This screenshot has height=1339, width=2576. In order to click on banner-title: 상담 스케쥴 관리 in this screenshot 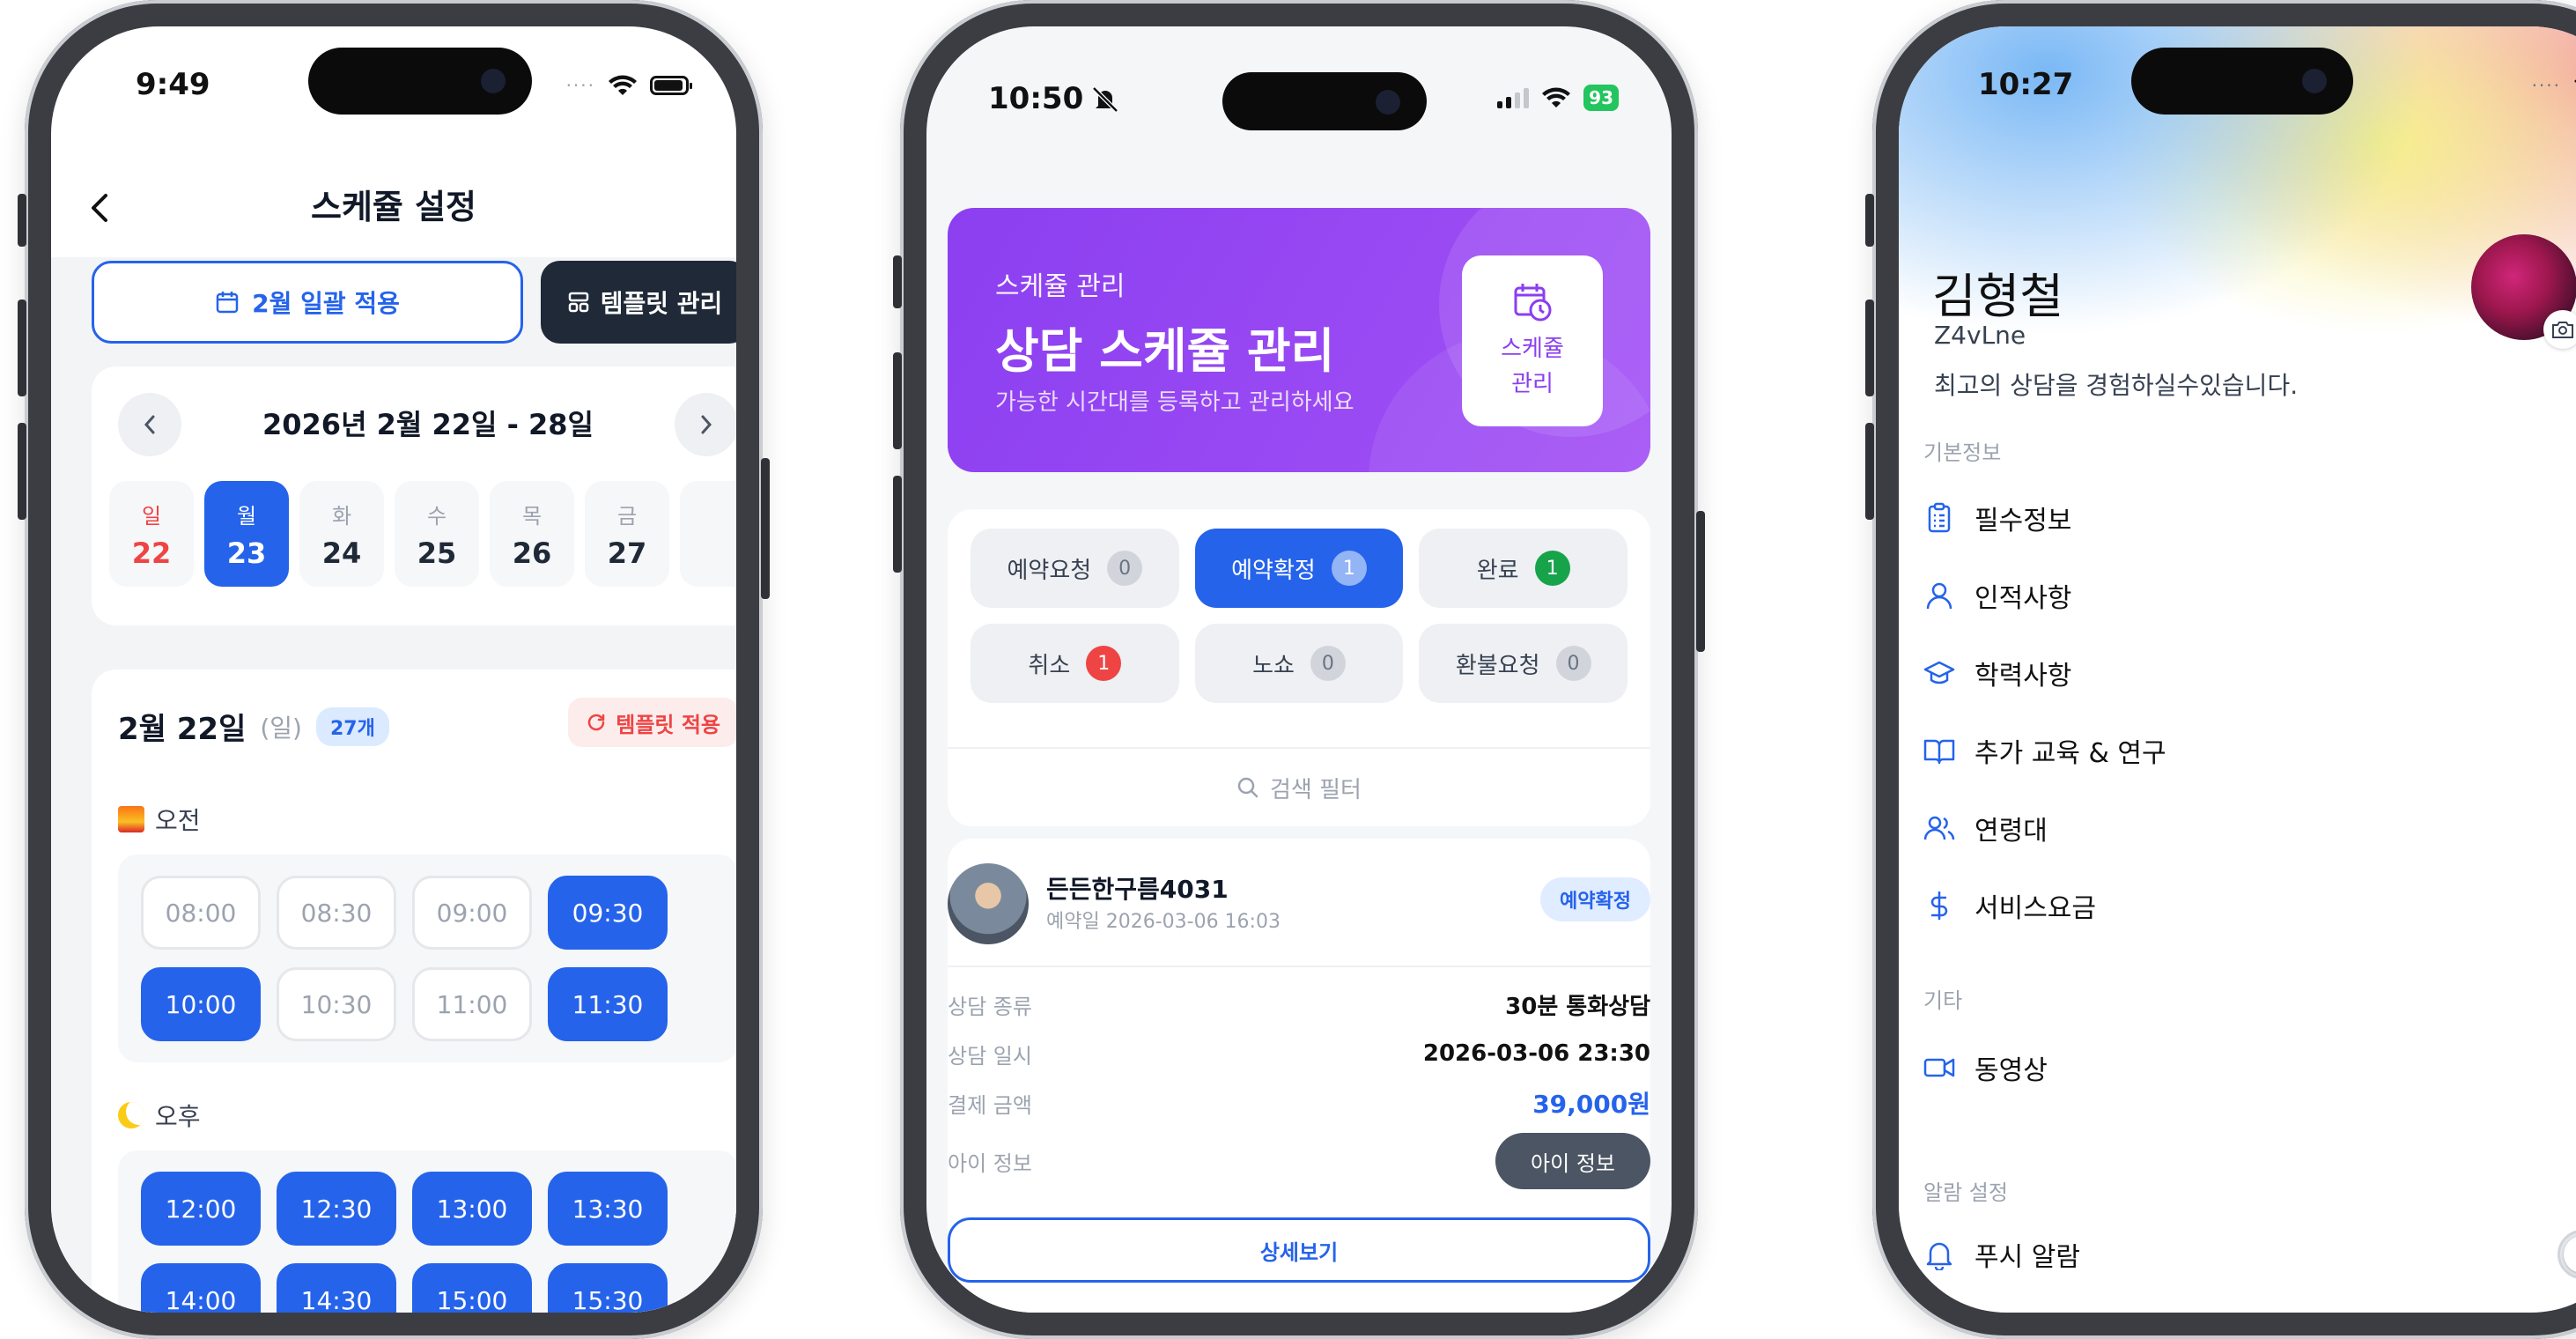, I will do `click(1165, 351)`.